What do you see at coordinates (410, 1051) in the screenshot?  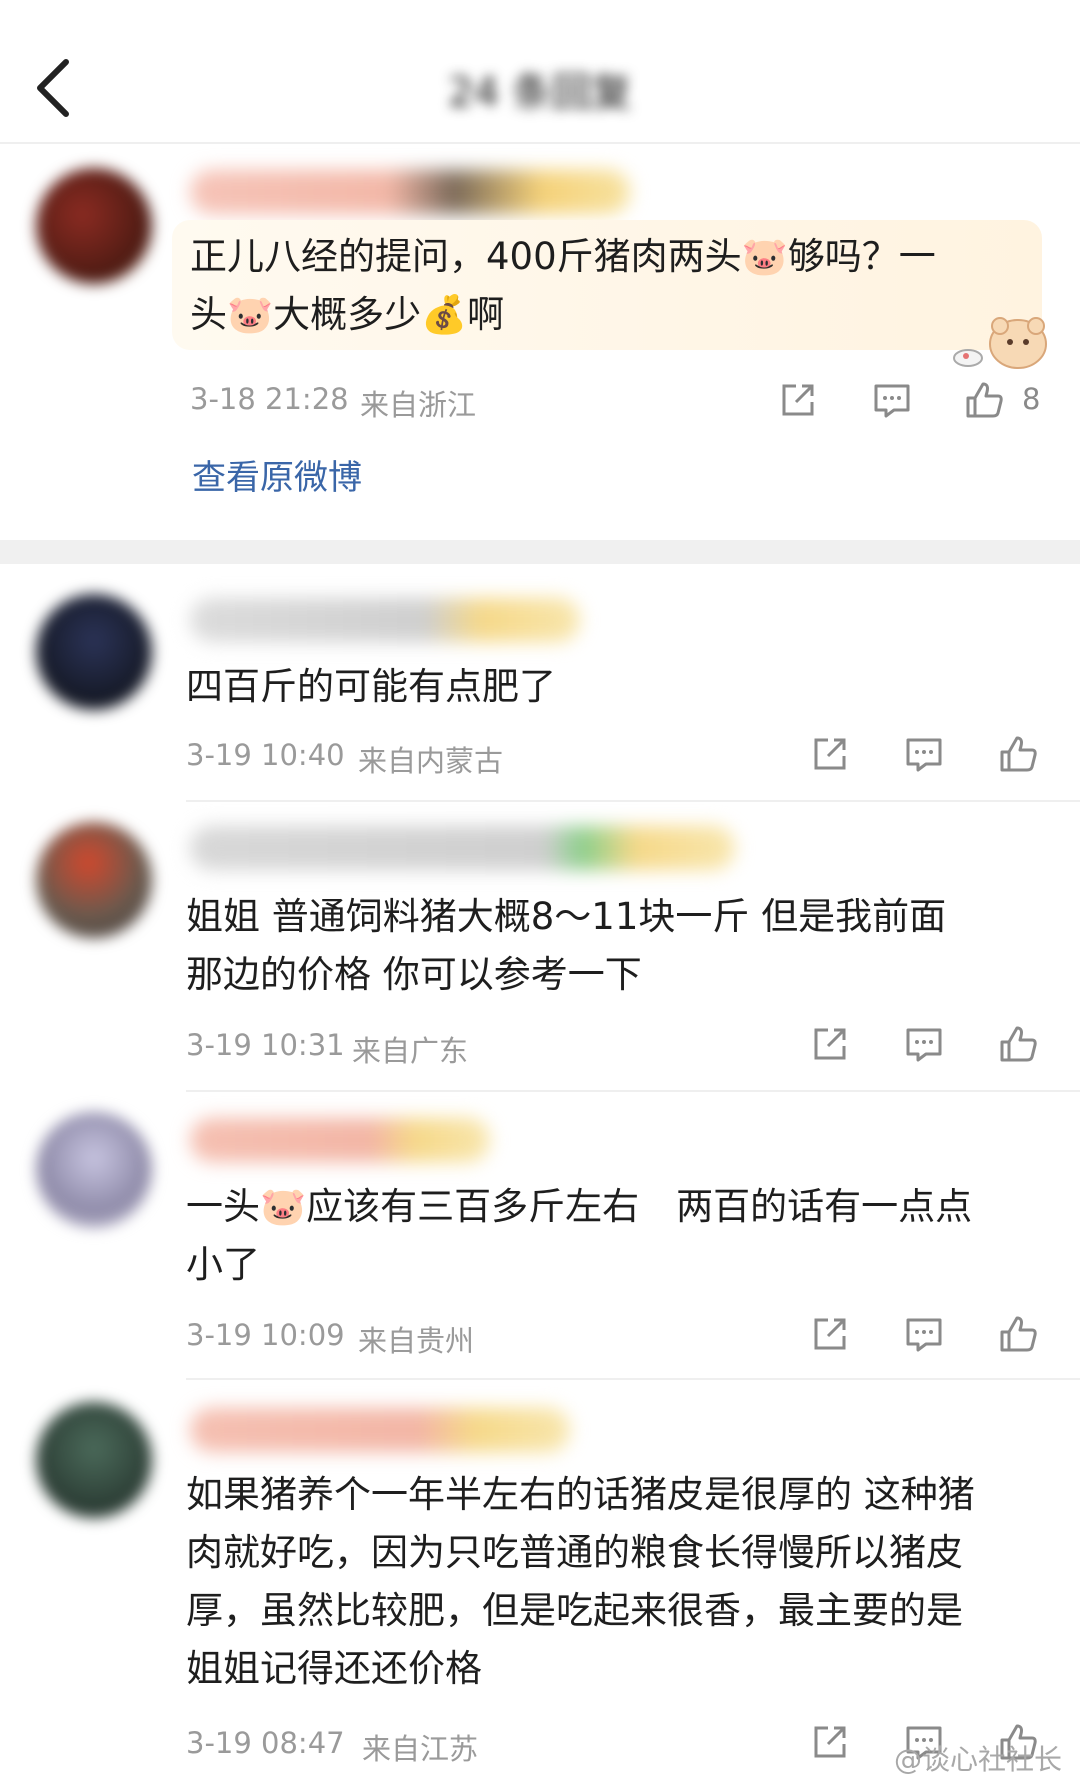 I see `comment-location: 来自广东` at bounding box center [410, 1051].